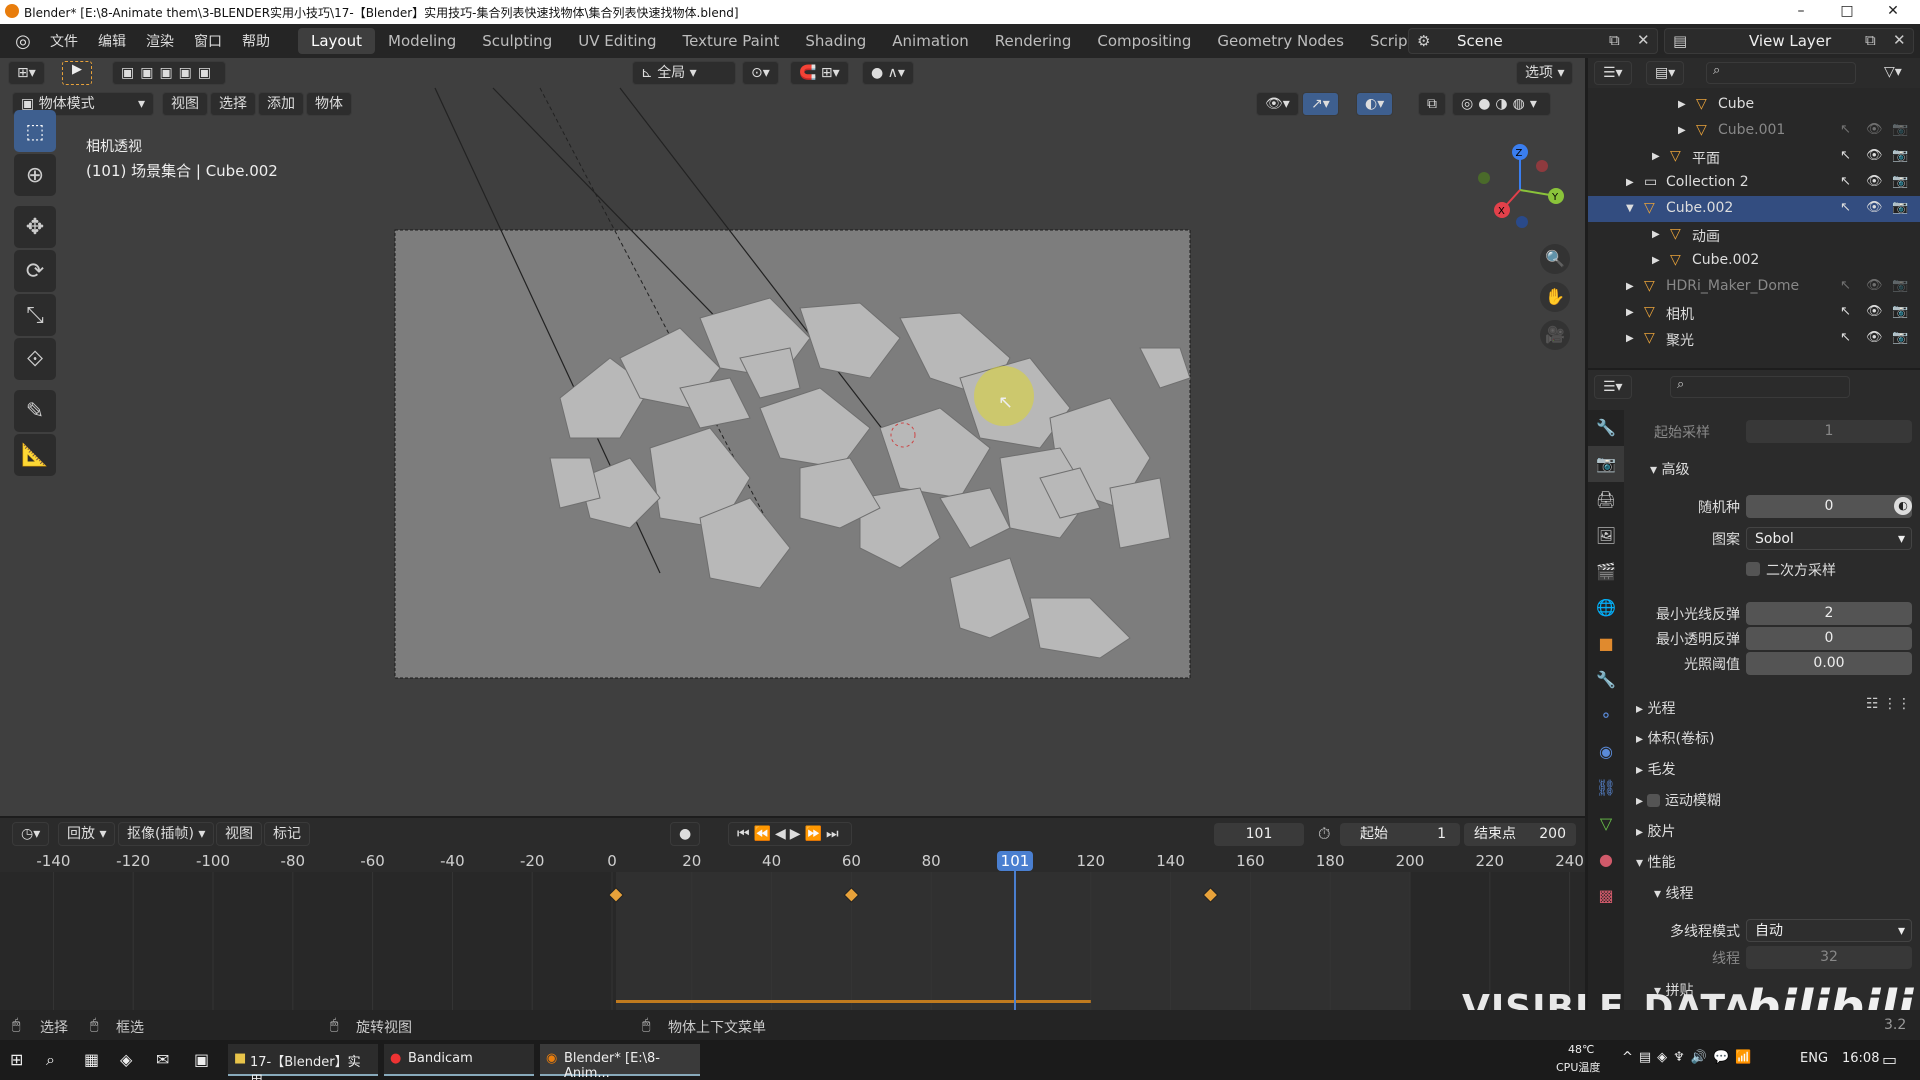  I want to click on zoom-icon: 🔍, so click(1555, 259).